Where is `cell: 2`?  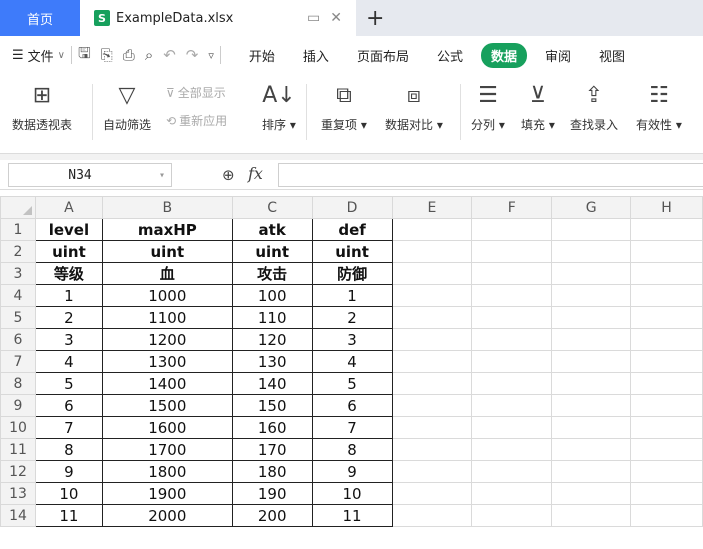
cell: 2 is located at coordinates (68, 317).